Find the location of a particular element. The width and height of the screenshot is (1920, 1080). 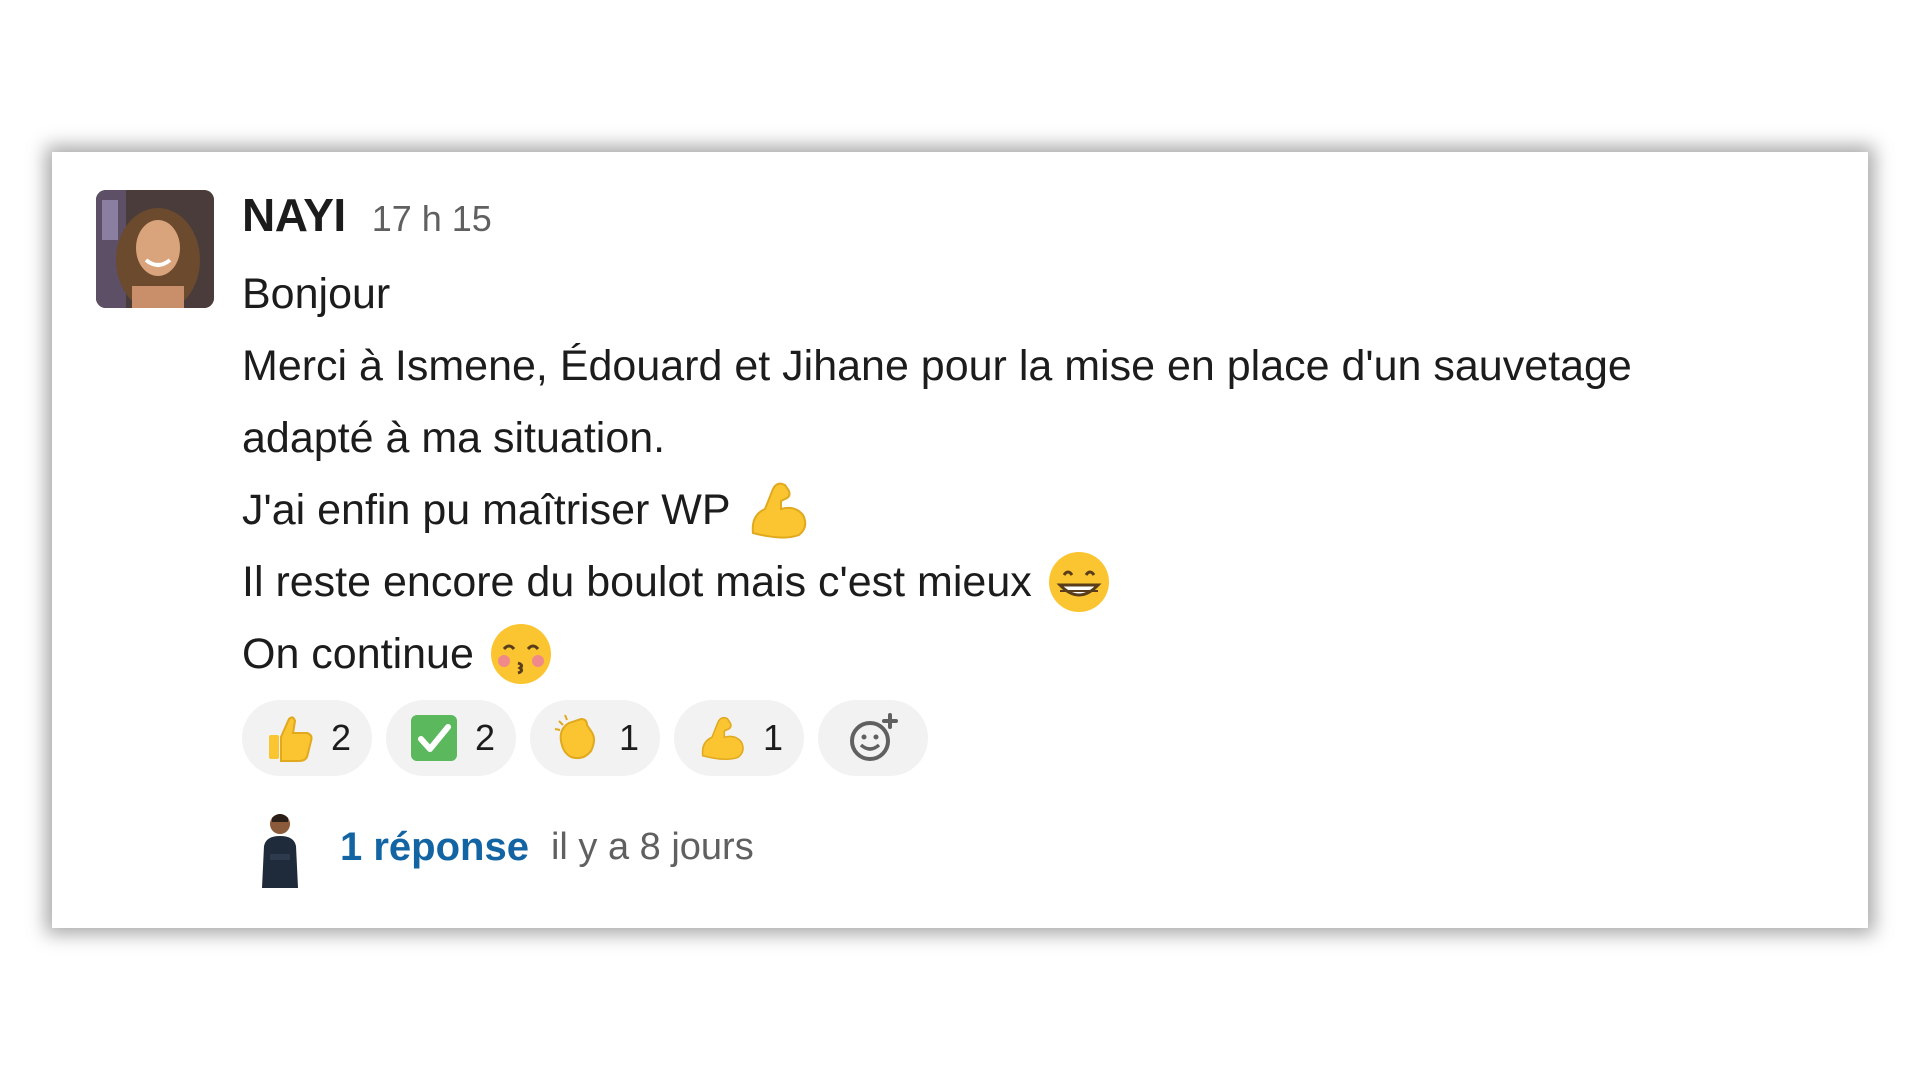

message-line: Bonjour is located at coordinates (1032, 294).